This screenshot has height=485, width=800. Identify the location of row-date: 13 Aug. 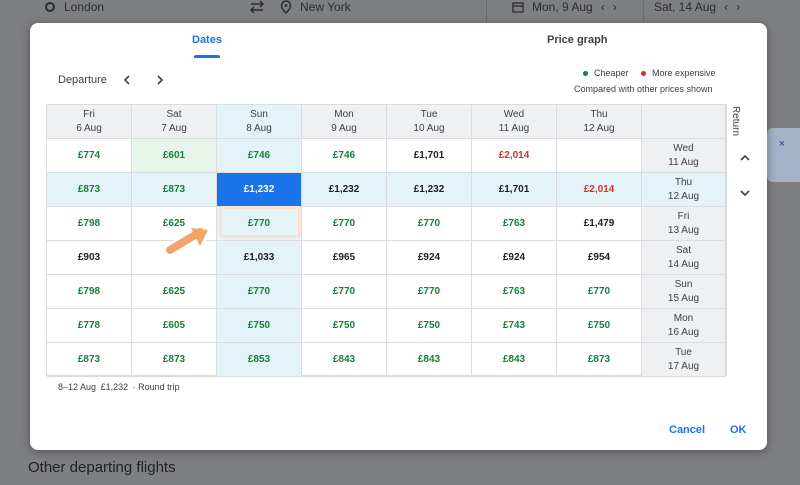
(683, 230).